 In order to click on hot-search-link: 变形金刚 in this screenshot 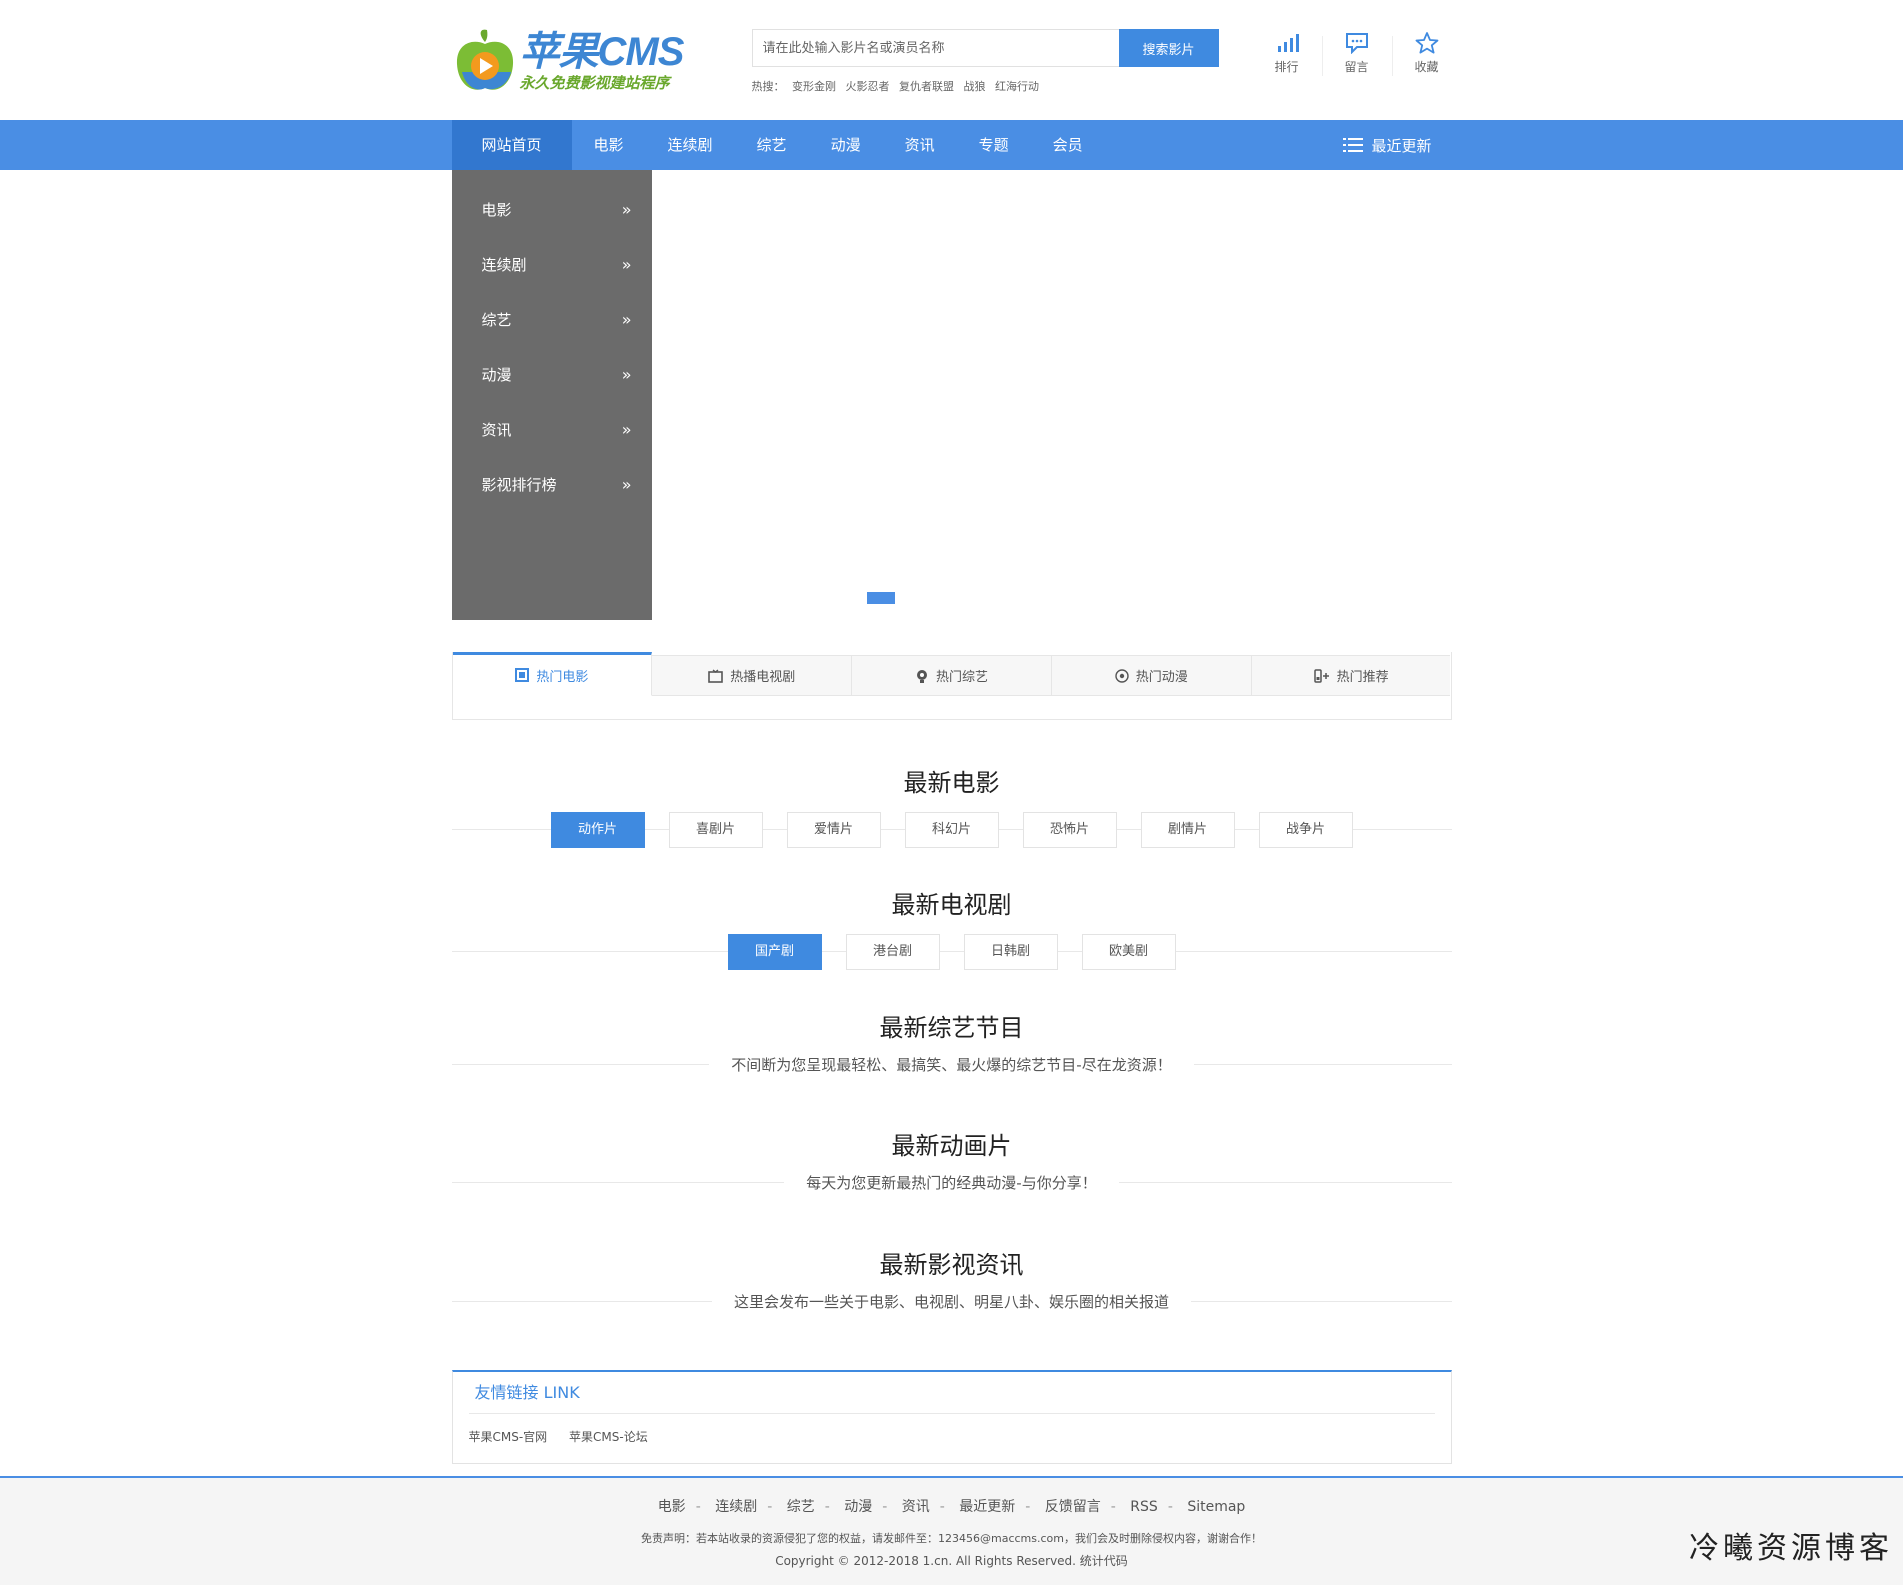, I will do `click(814, 86)`.